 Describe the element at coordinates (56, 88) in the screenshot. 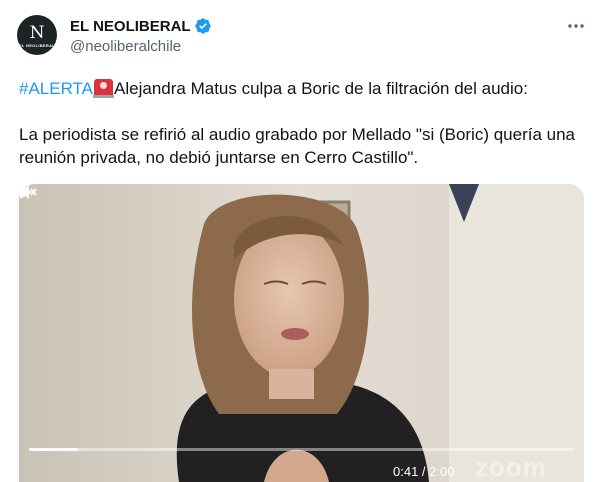

I see `hashtag-link: #ALERTA` at that location.